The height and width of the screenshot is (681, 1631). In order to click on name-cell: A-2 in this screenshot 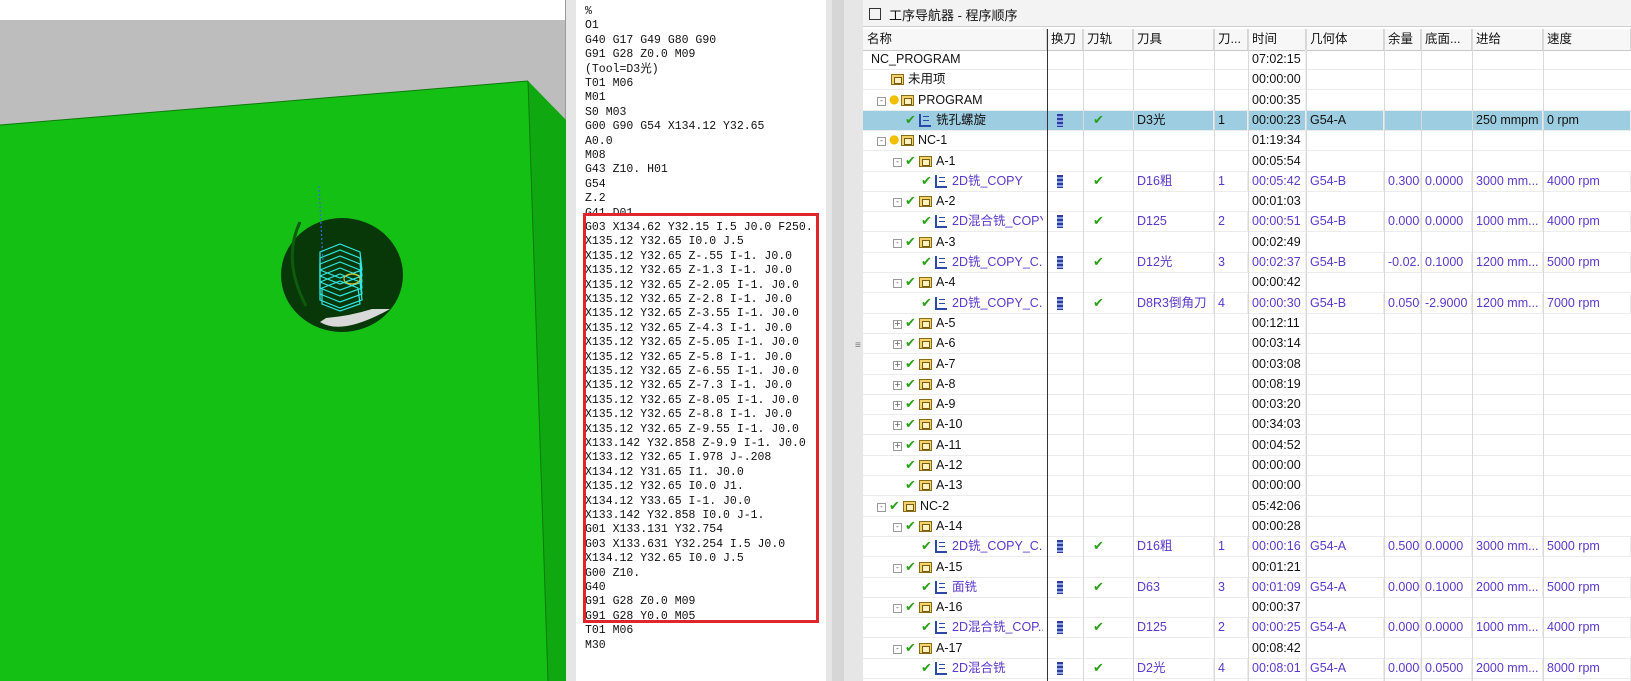, I will do `click(987, 202)`.